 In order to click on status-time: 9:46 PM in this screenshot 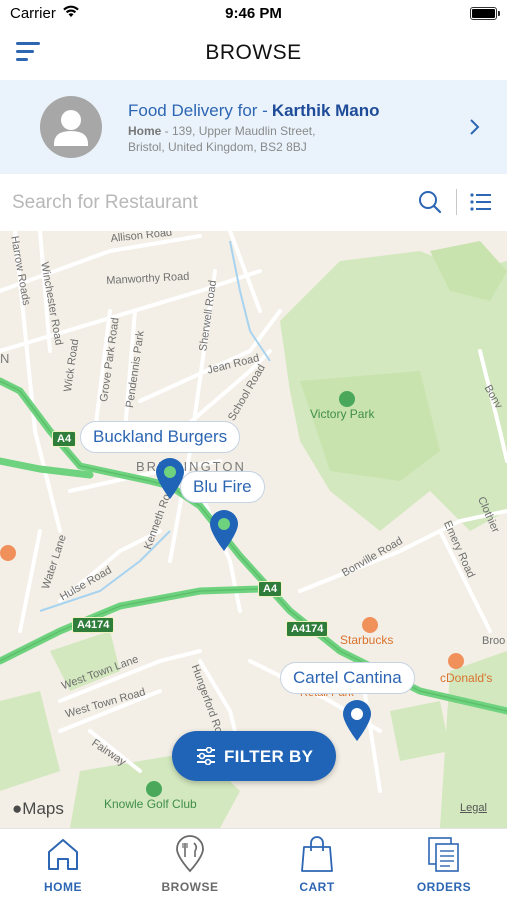, I will do `click(253, 13)`.